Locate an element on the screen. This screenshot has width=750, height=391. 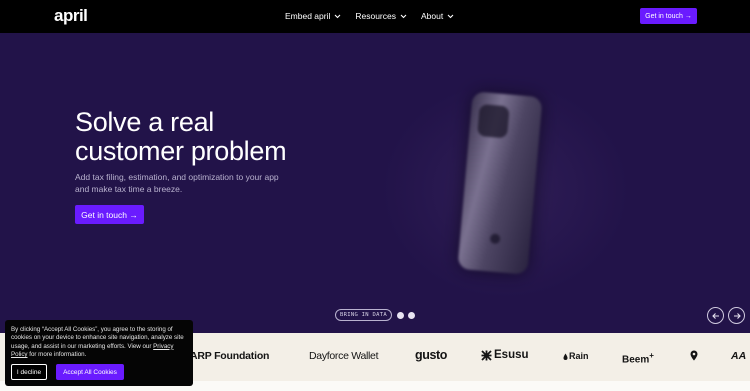
cookie-message-text-end: for more information. is located at coordinates (57, 354).